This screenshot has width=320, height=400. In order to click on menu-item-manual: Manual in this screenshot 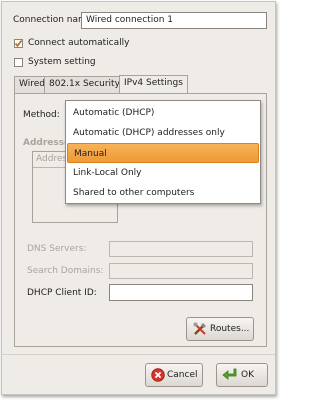, I will do `click(163, 153)`.